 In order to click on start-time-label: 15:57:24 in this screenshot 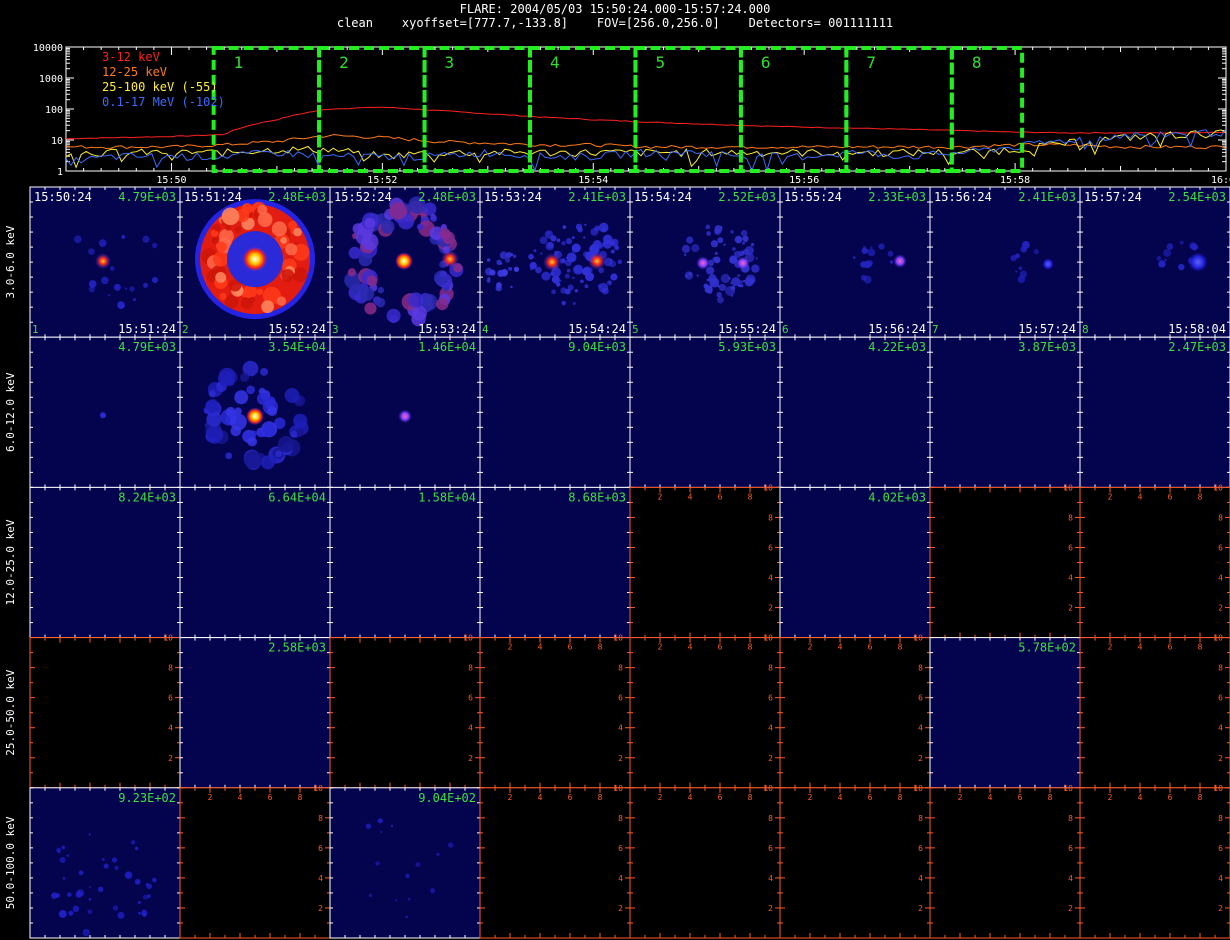, I will do `click(1113, 197)`.